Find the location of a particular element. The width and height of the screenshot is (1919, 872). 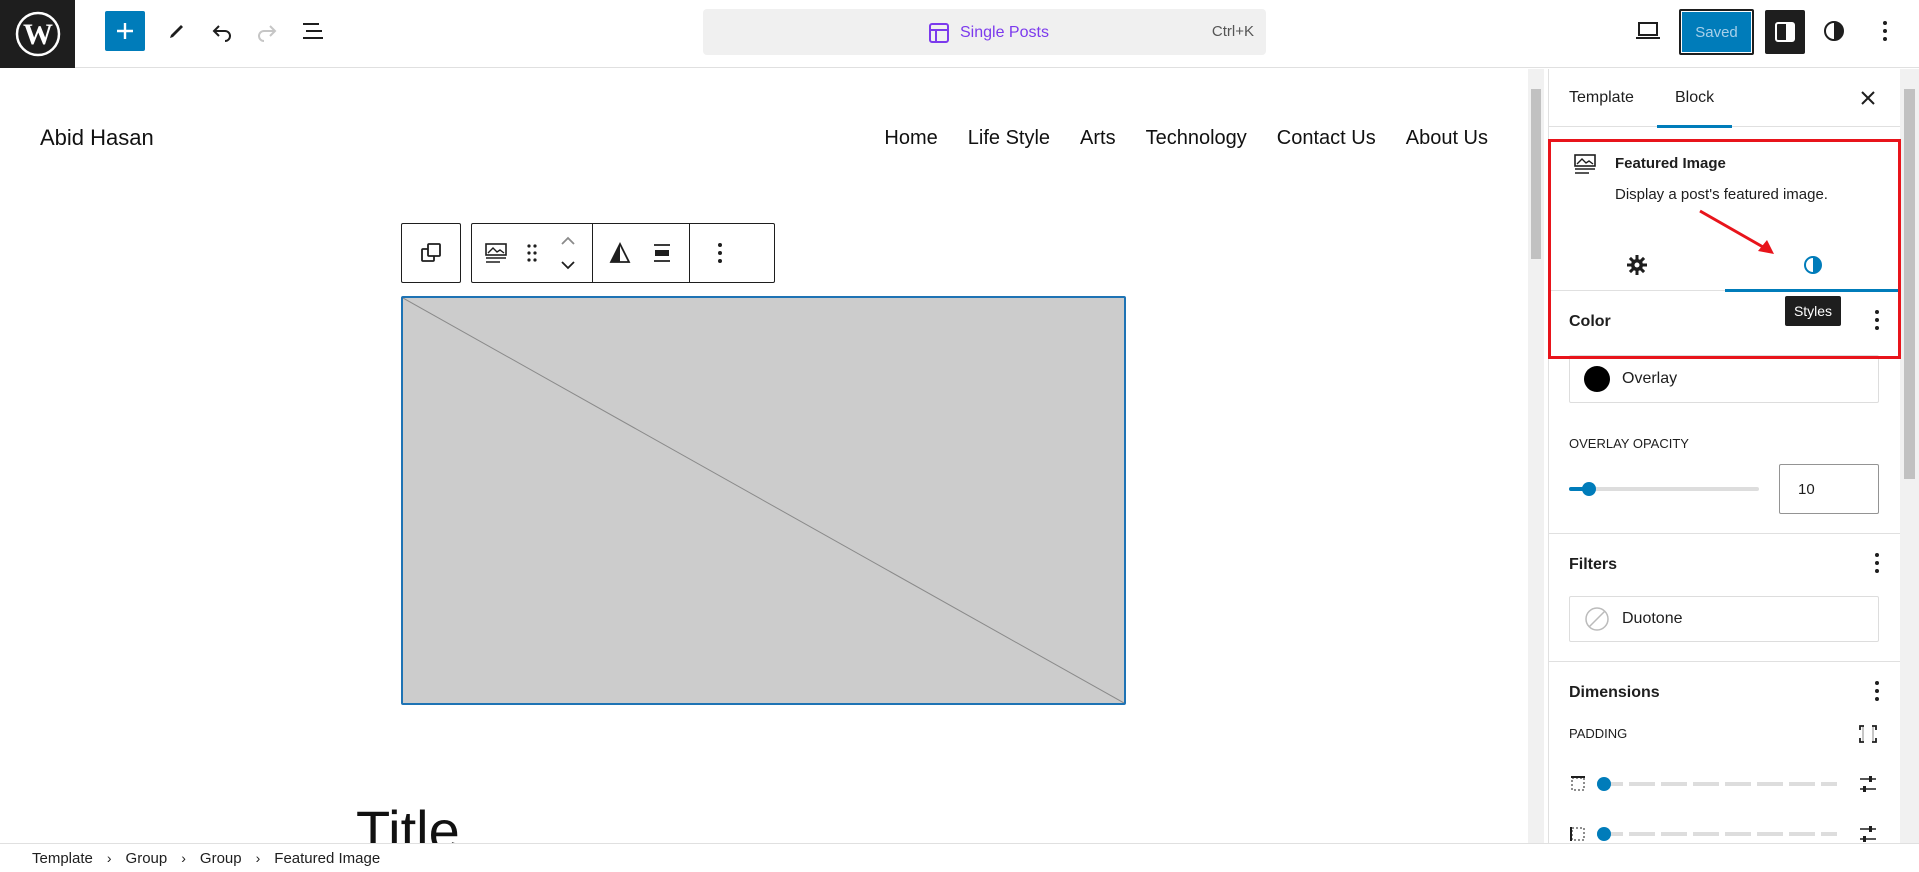

padding-bottom-slider is located at coordinates (1717, 834).